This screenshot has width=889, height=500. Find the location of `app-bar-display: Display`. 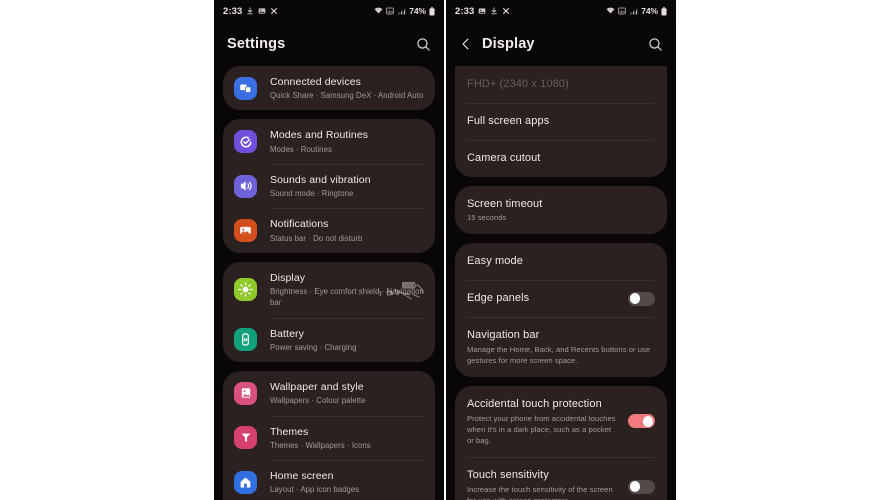

app-bar-display: Display is located at coordinates (561, 44).